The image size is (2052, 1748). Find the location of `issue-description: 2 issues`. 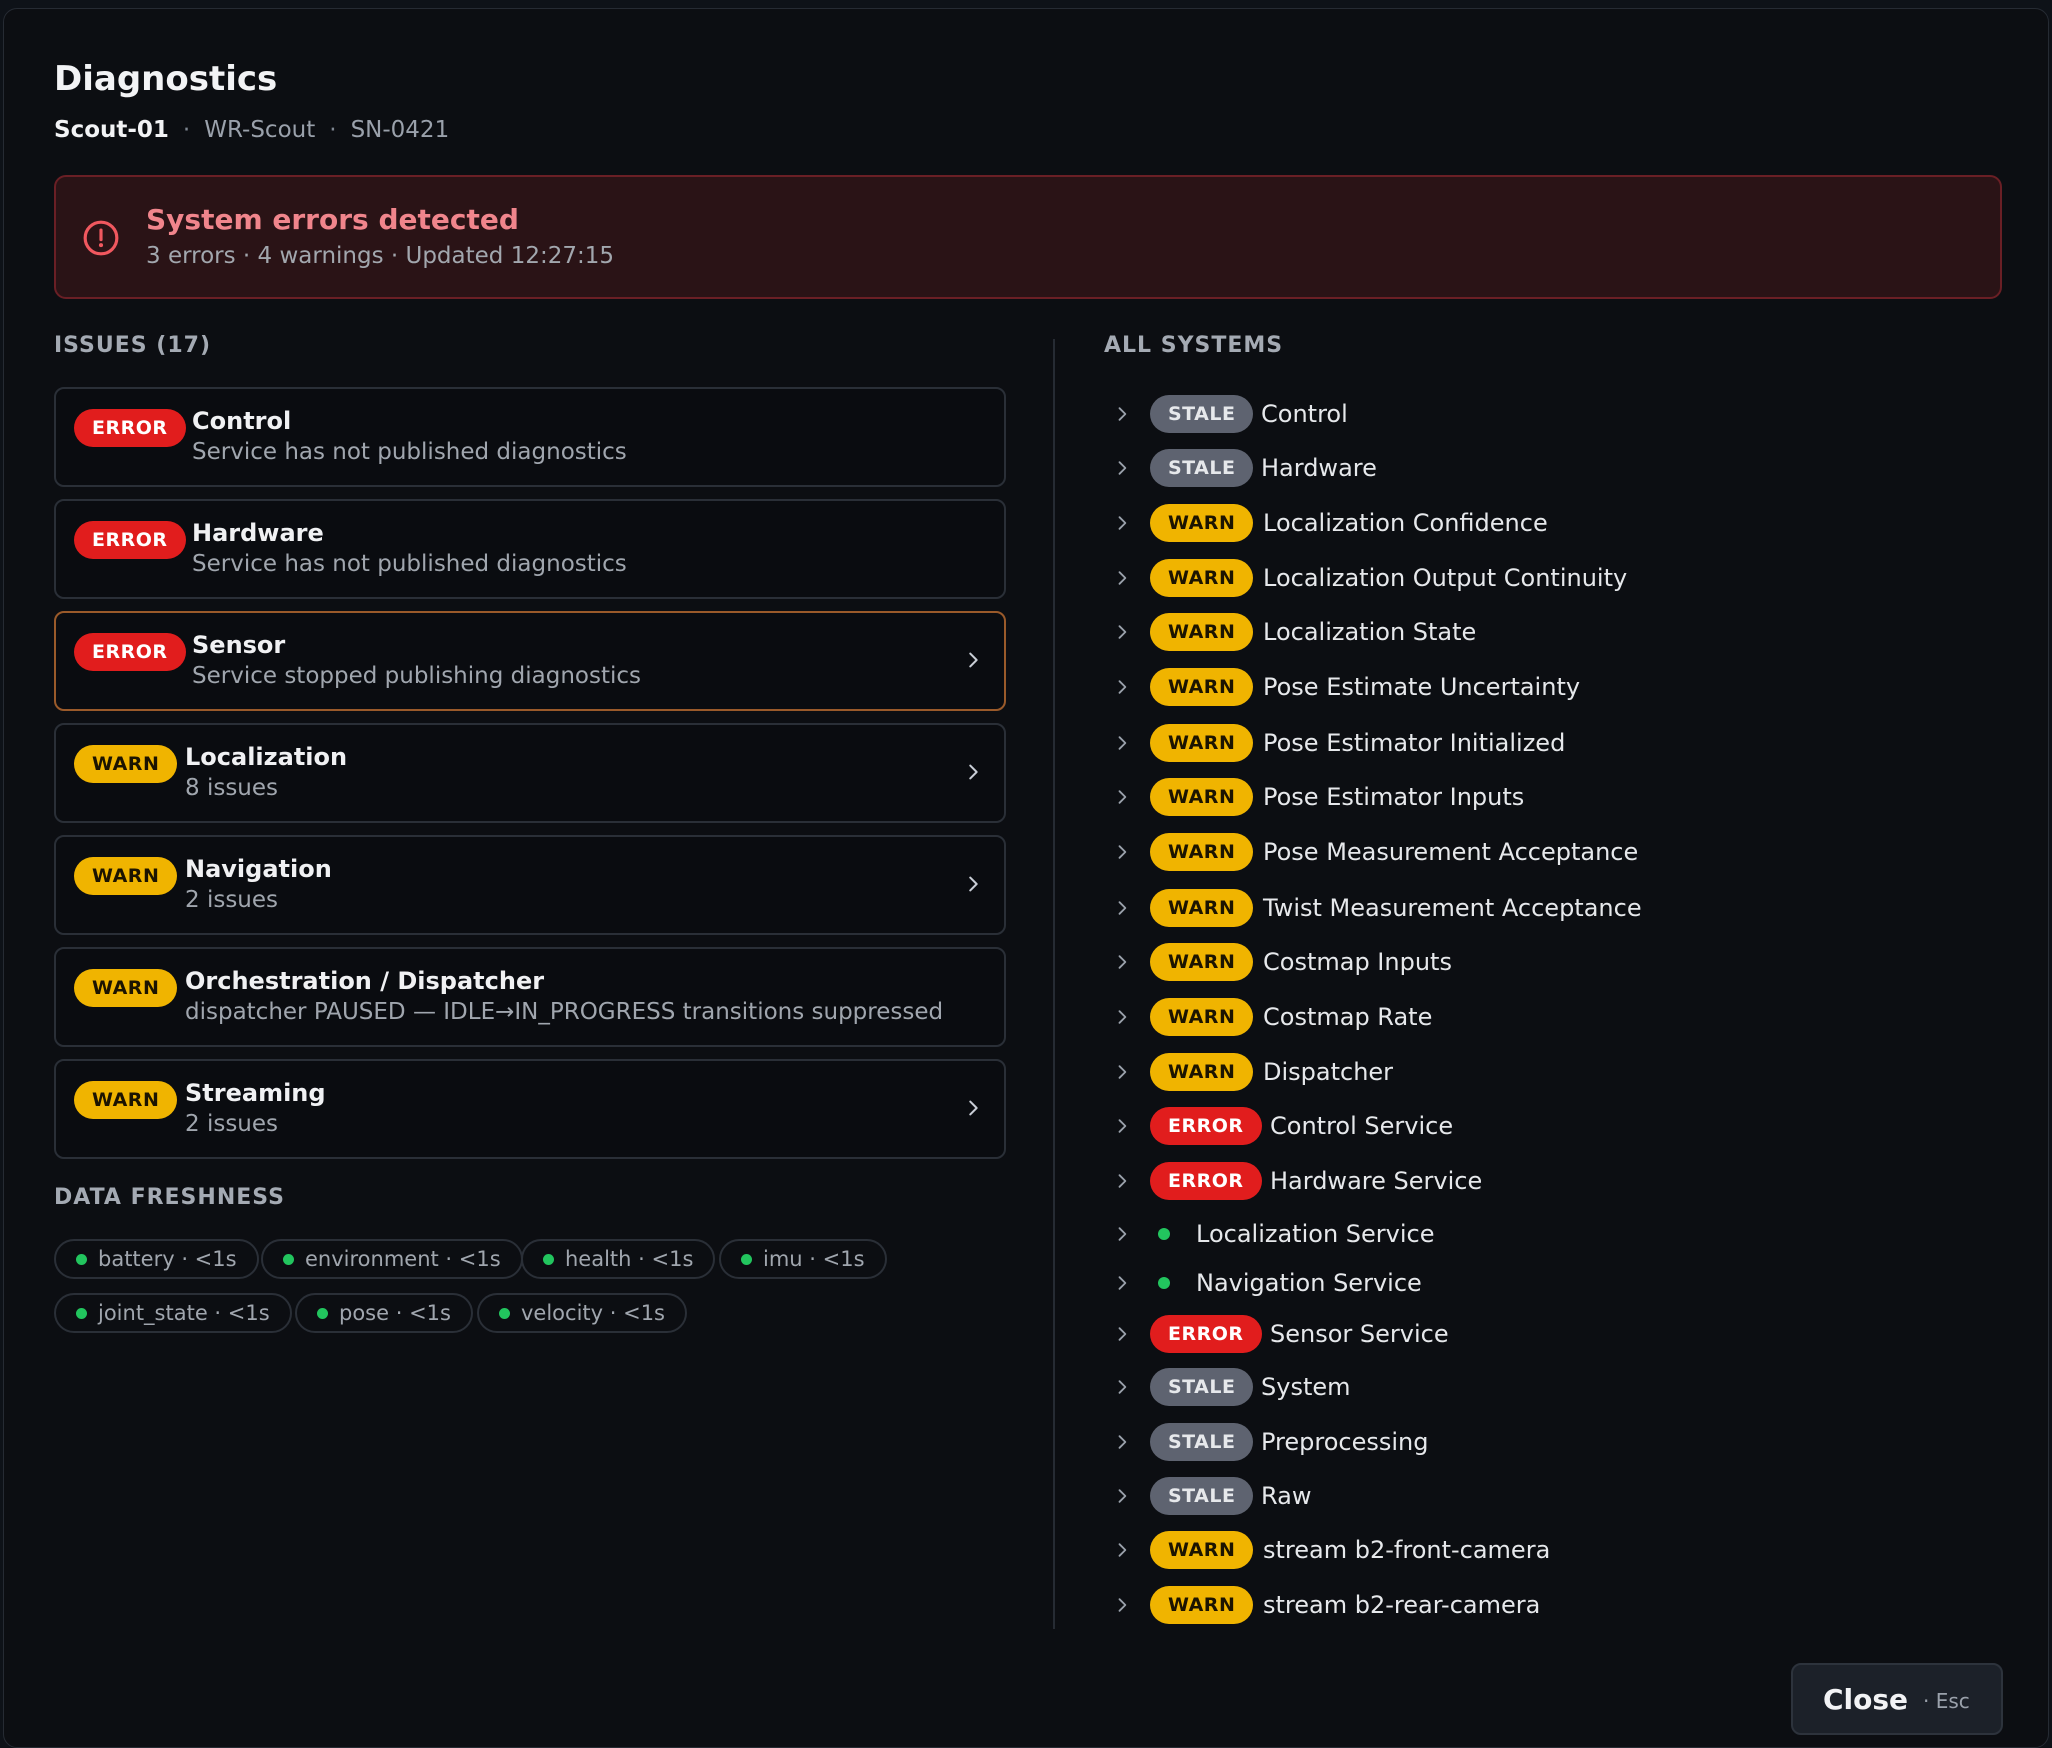

issue-description: 2 issues is located at coordinates (232, 1124).